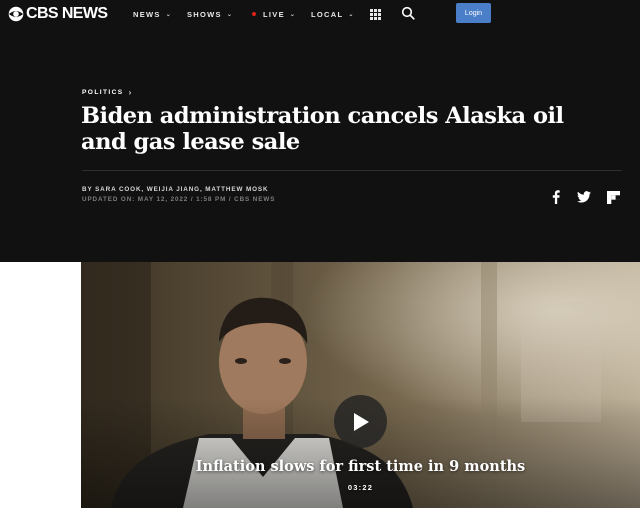 This screenshot has width=640, height=508. Describe the element at coordinates (360, 487) in the screenshot. I see `video-duration: 03:22` at that location.